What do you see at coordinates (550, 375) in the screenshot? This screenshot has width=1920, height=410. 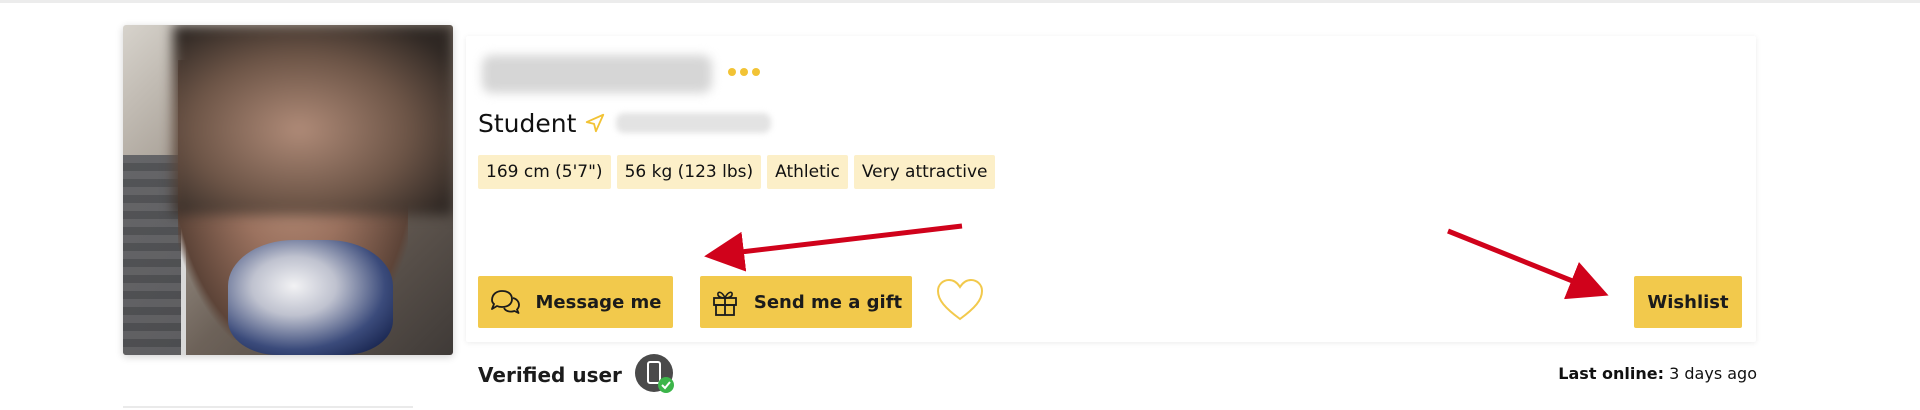 I see `verified-user-label: Verified user` at bounding box center [550, 375].